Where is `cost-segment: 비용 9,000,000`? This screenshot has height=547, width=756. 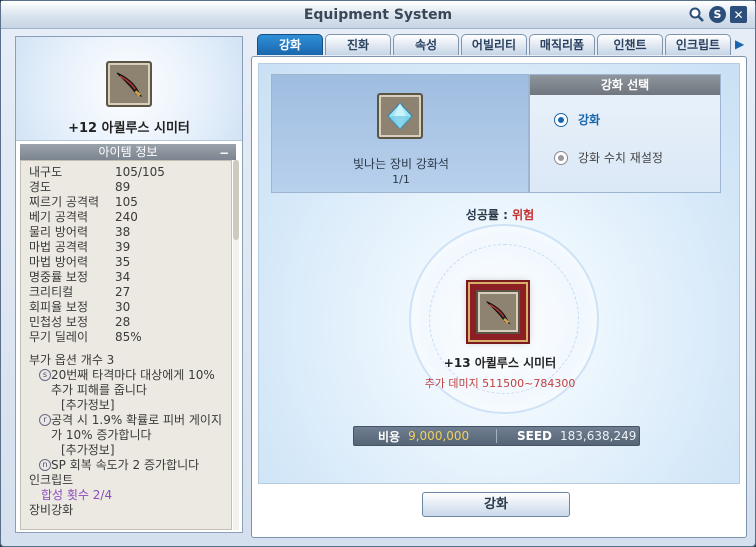
cost-segment: 비용 9,000,000 is located at coordinates (425, 436).